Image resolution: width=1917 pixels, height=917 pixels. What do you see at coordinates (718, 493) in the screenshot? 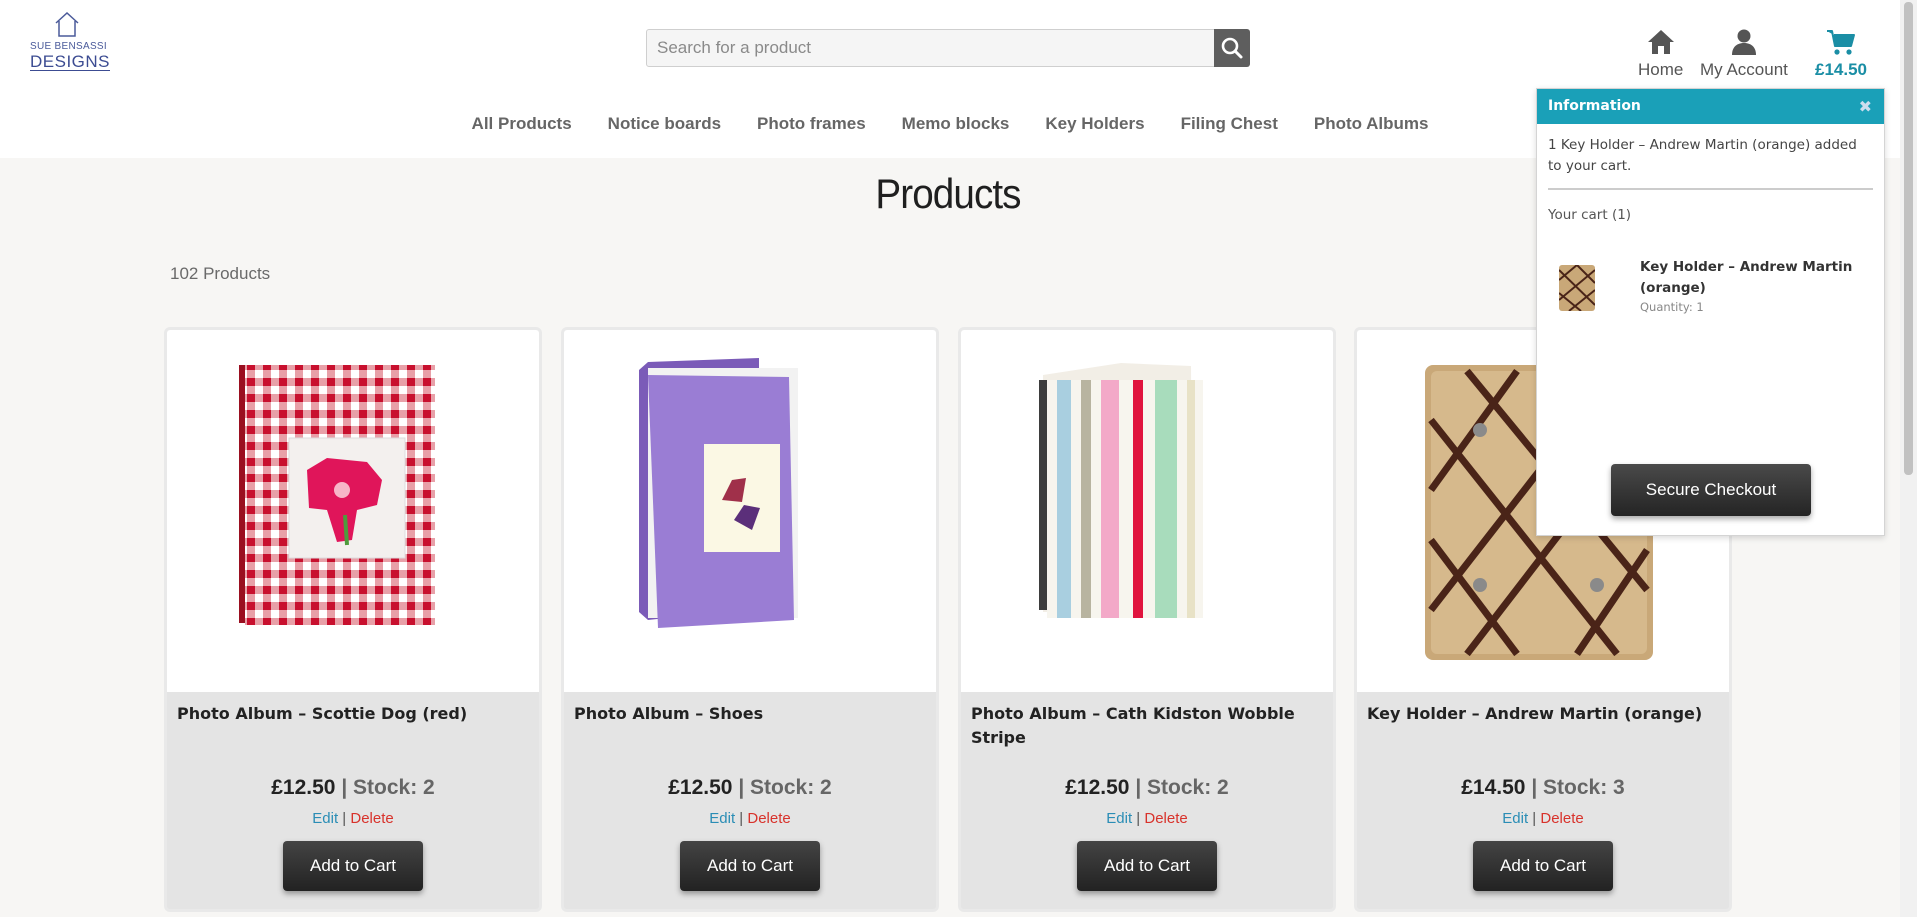
I see `photo-album-purple-image` at bounding box center [718, 493].